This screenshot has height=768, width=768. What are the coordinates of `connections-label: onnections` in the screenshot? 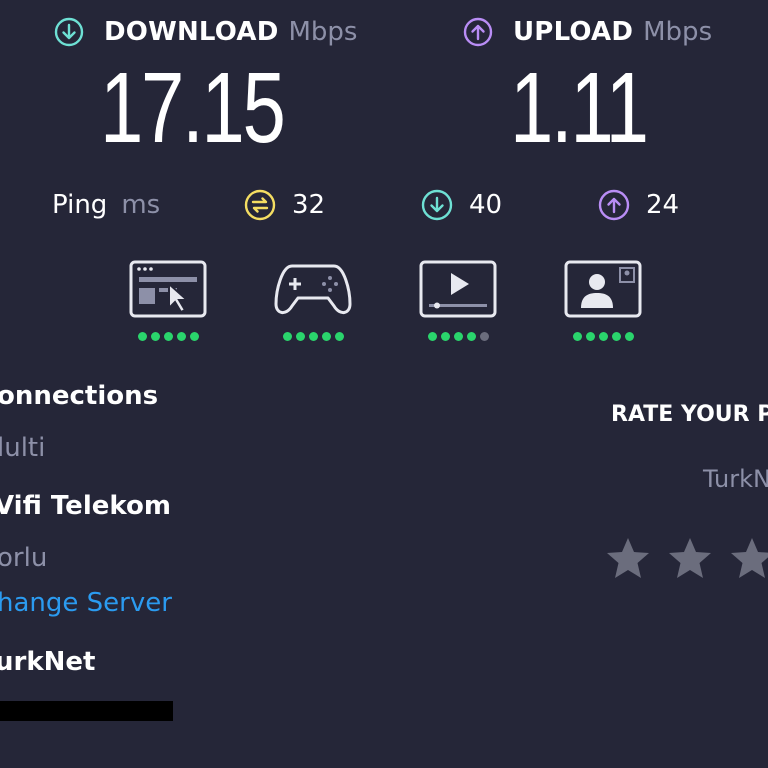 It's located at (79, 396).